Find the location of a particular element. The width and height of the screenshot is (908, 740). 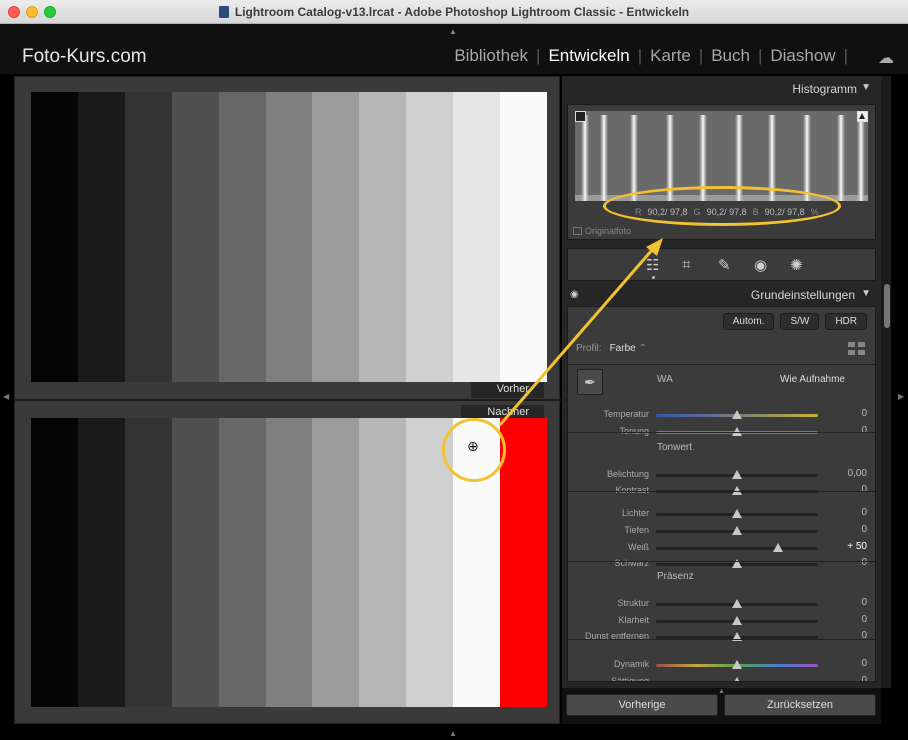

zoom-in-icon: ⊕ is located at coordinates (473, 446).